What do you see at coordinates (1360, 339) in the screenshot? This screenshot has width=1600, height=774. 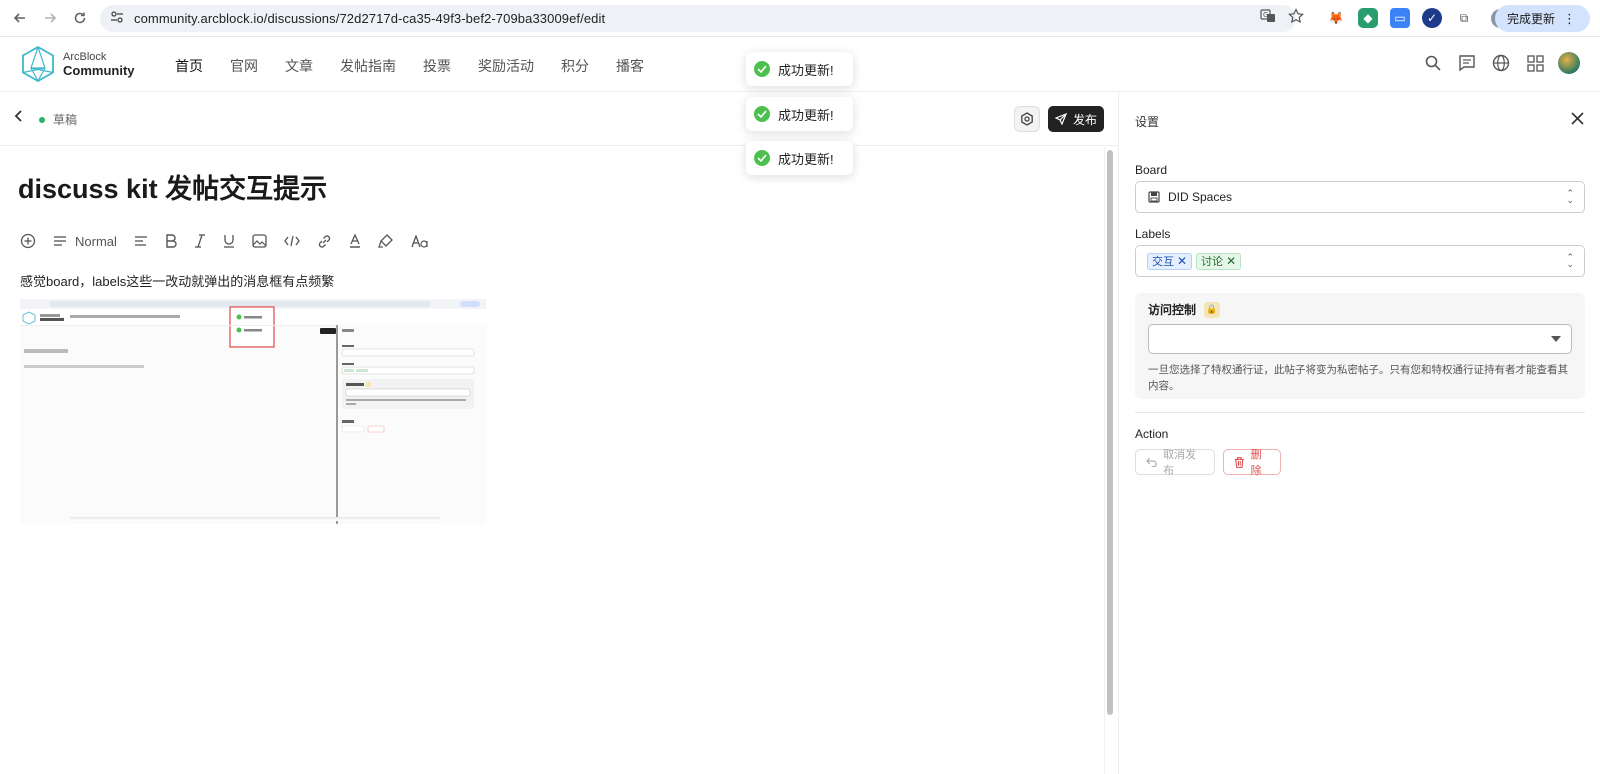 I see `access-pass-select` at bounding box center [1360, 339].